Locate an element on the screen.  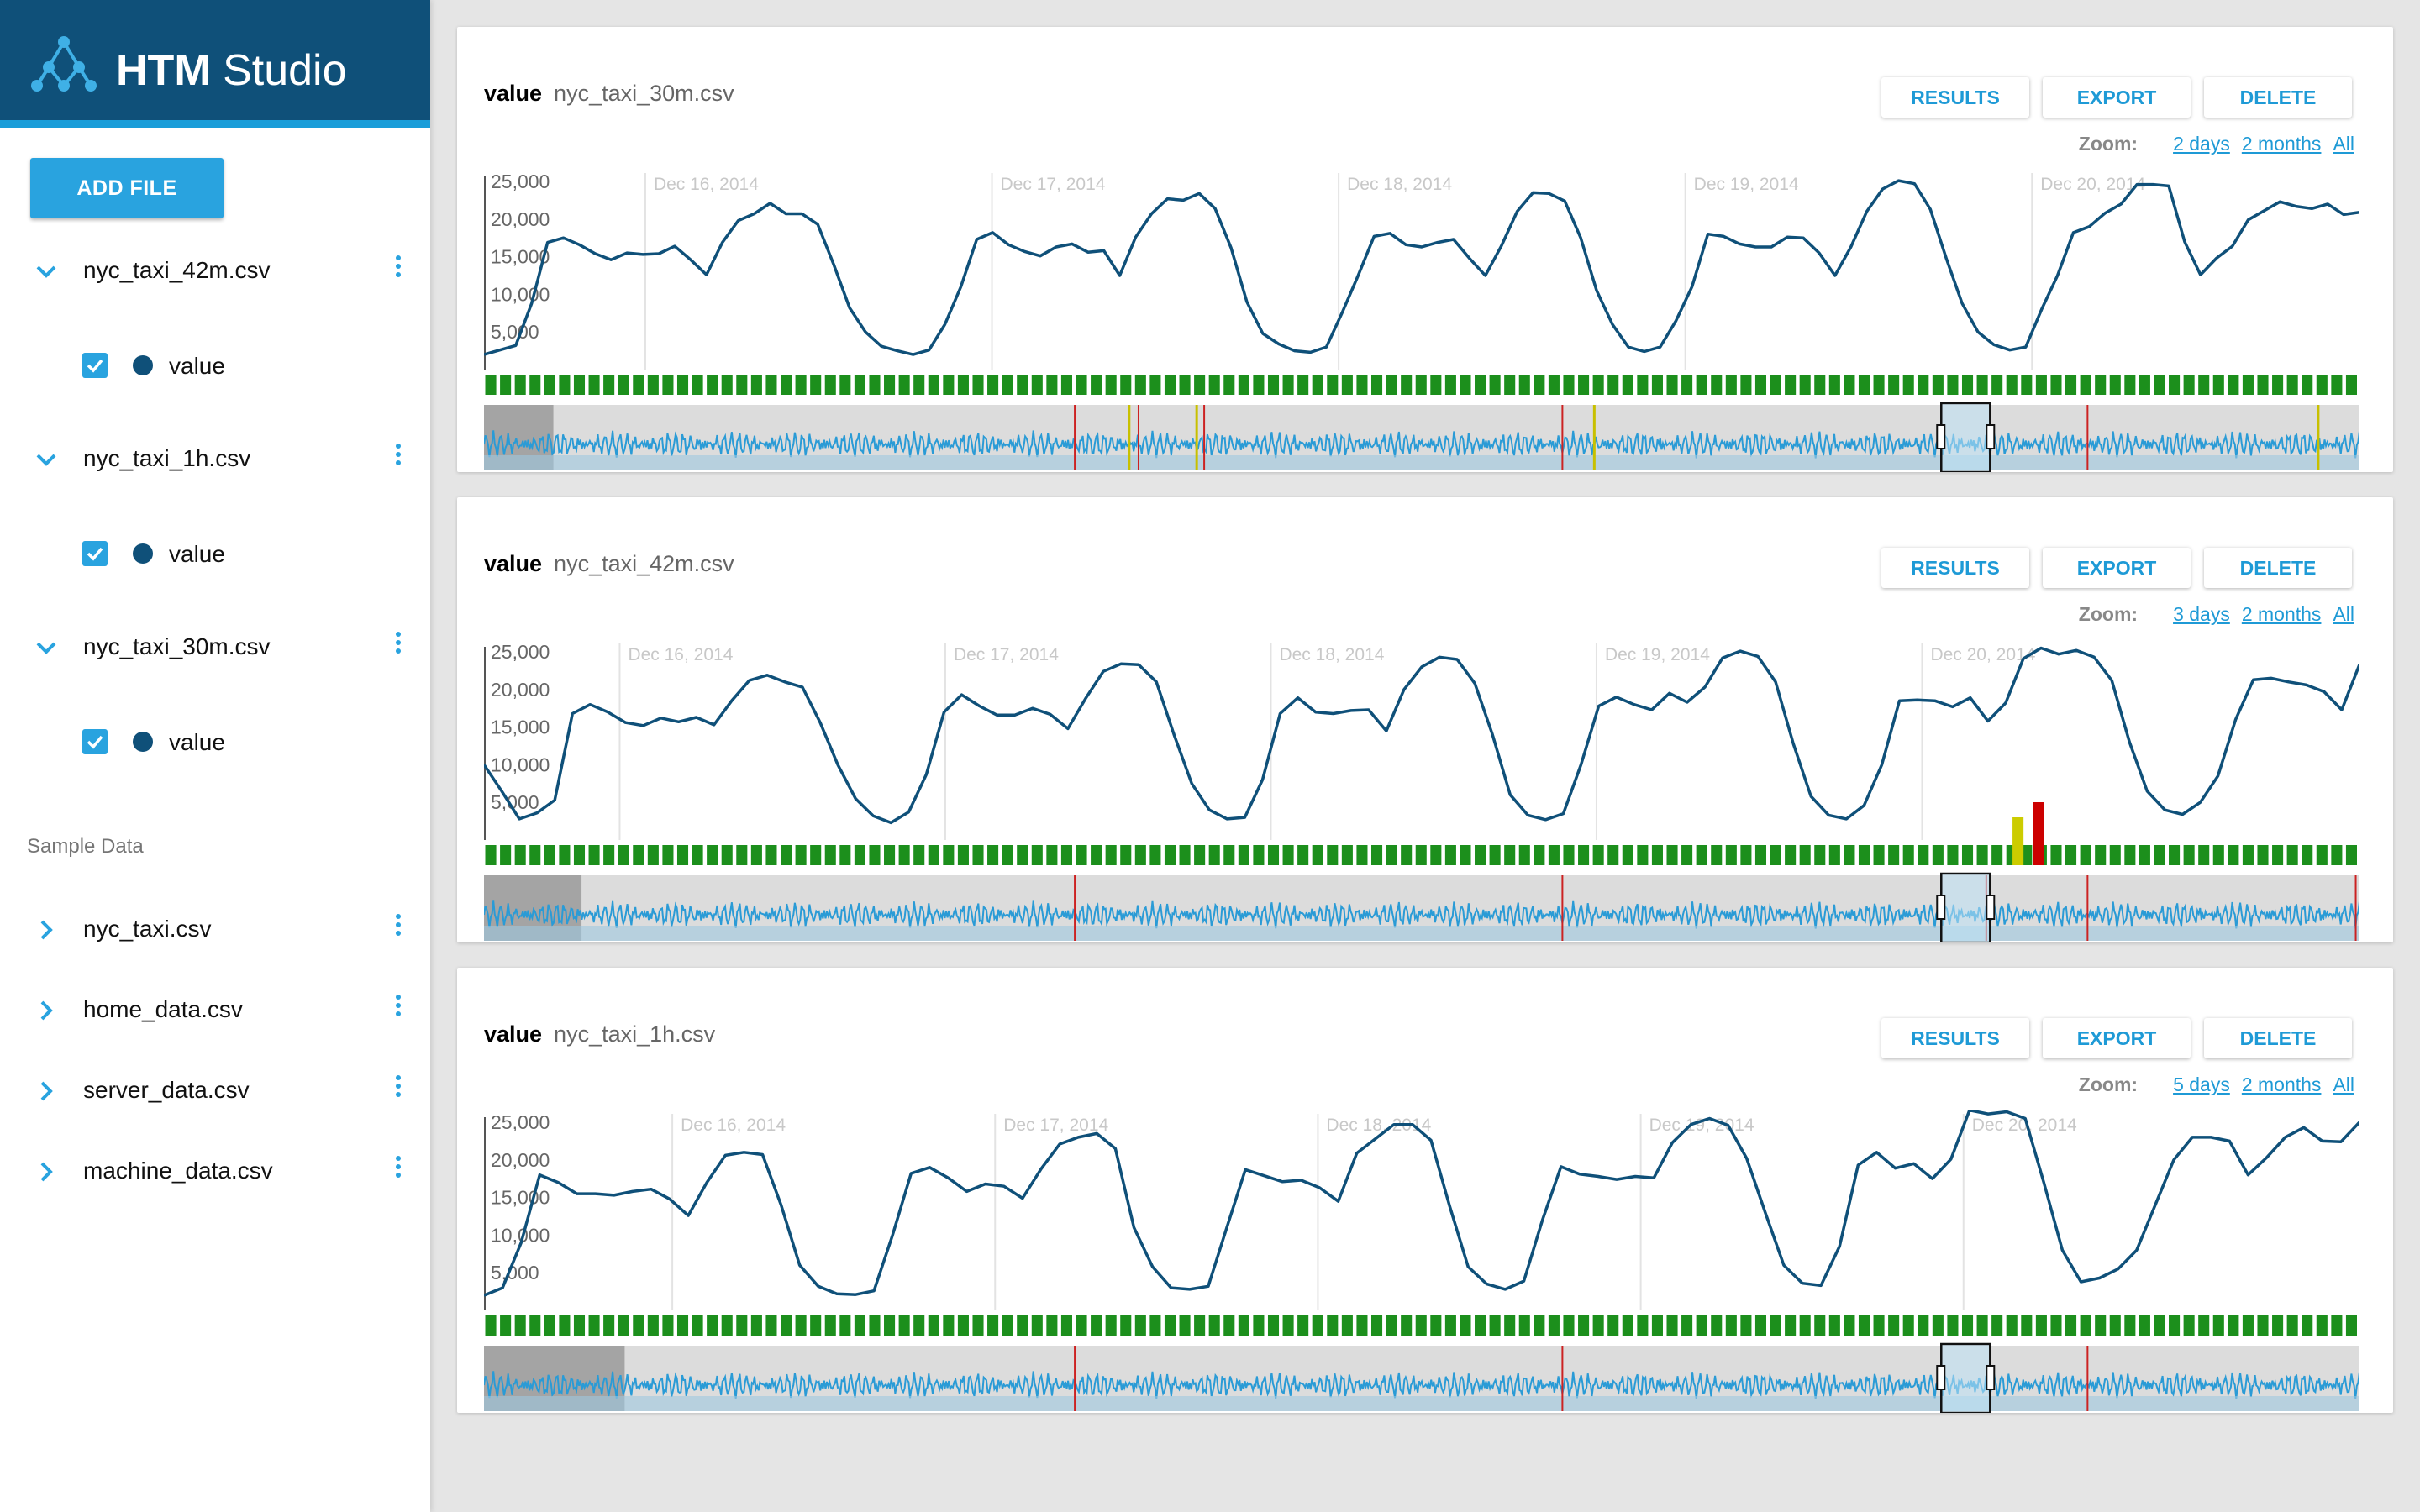
overview-window is located at coordinates (1966, 1377).